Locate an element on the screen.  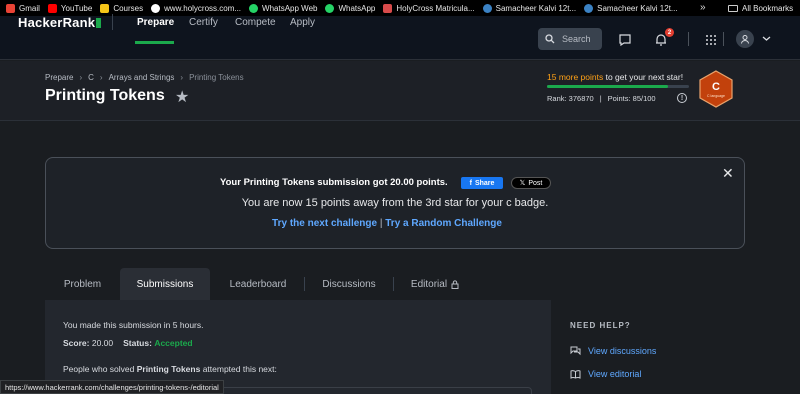
tab-leaderboard: Leaderboard is located at coordinates (258, 284).